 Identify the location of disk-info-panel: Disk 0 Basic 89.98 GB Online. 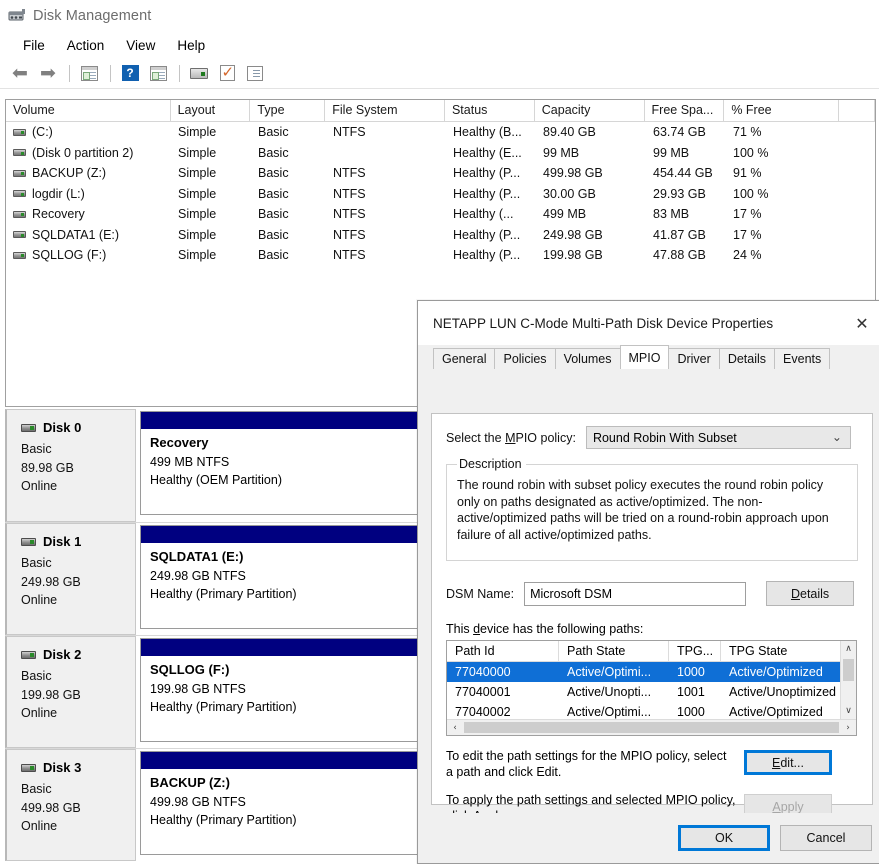
(70, 465).